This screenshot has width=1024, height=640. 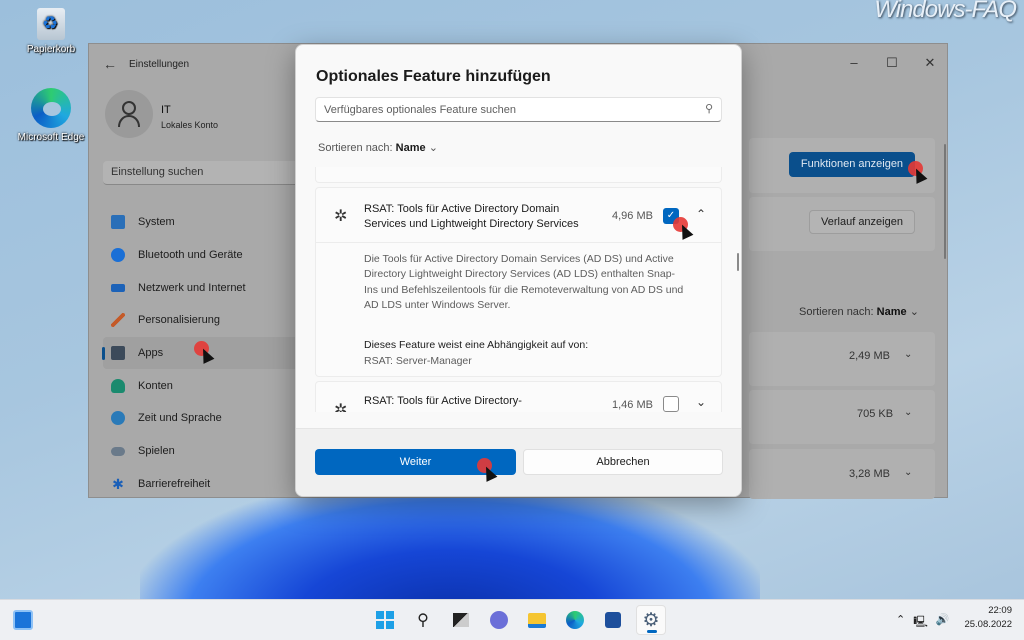 I want to click on desktop-icon-recycle-bin: Papierkorb, so click(x=51, y=31).